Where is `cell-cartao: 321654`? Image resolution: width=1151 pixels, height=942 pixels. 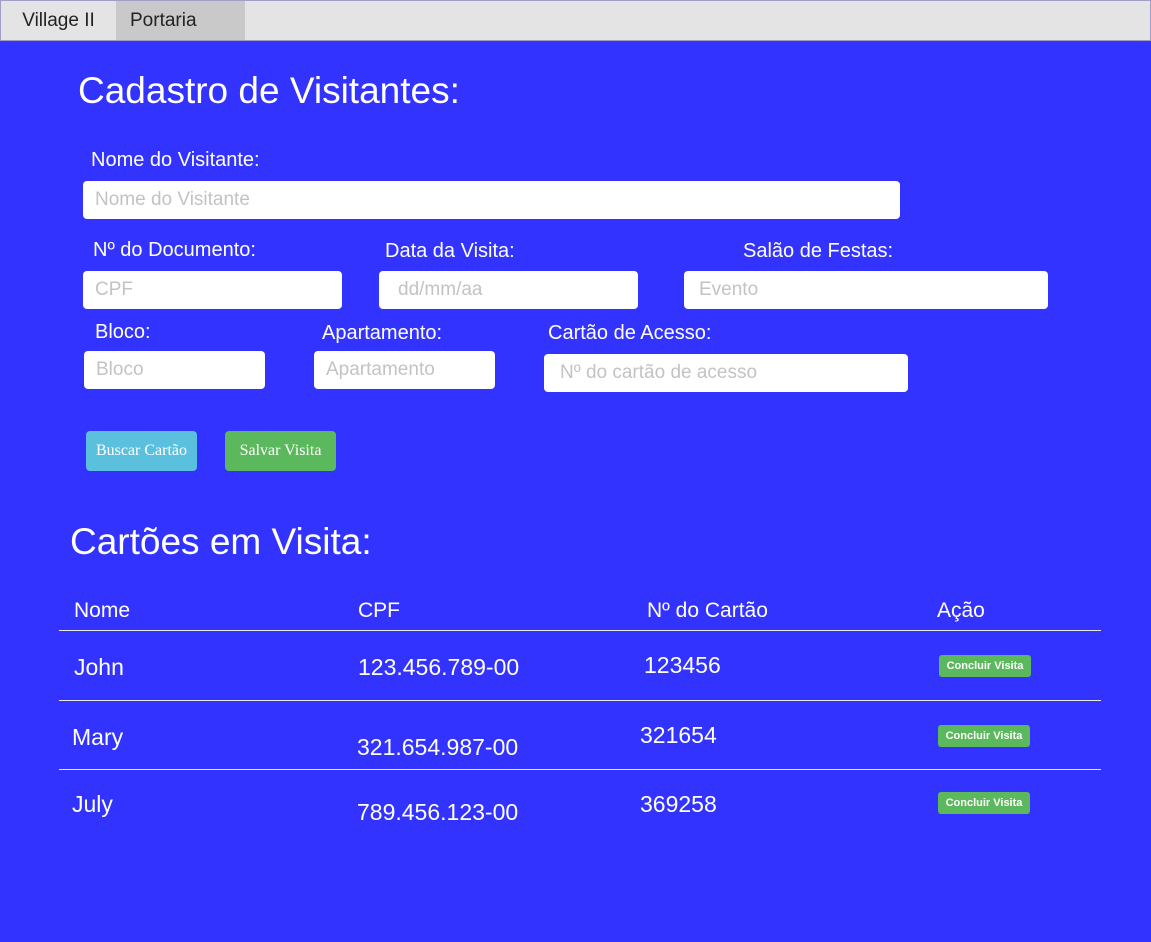 cell-cartao: 321654 is located at coordinates (678, 735).